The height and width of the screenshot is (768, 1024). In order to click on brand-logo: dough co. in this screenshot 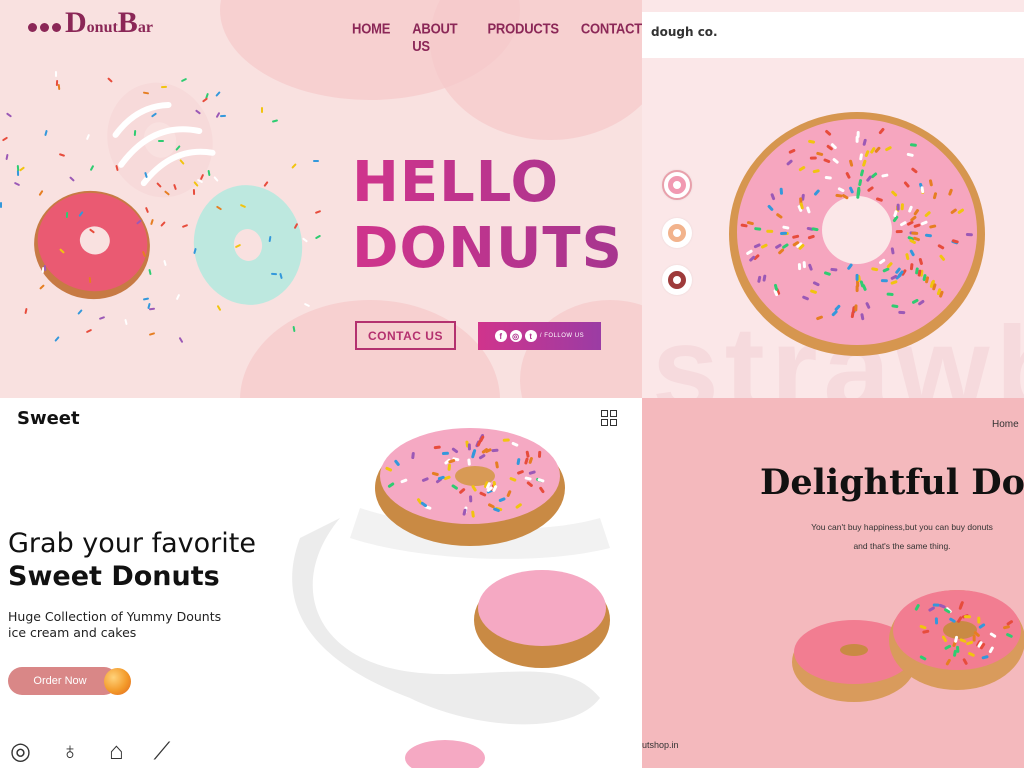, I will do `click(684, 32)`.